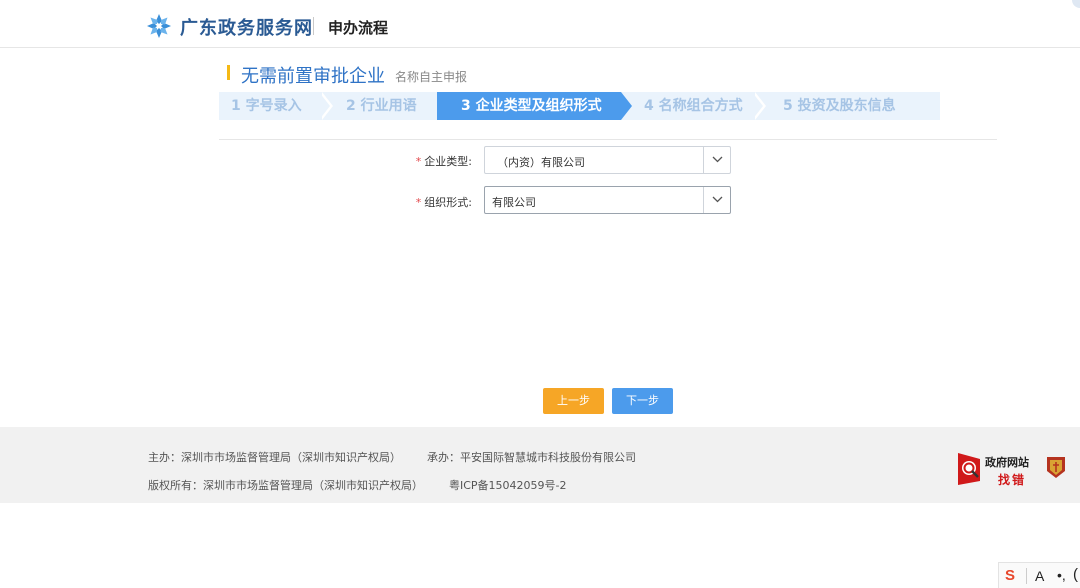  Describe the element at coordinates (381, 106) in the screenshot. I see `step-2: 2 行业用语` at that location.